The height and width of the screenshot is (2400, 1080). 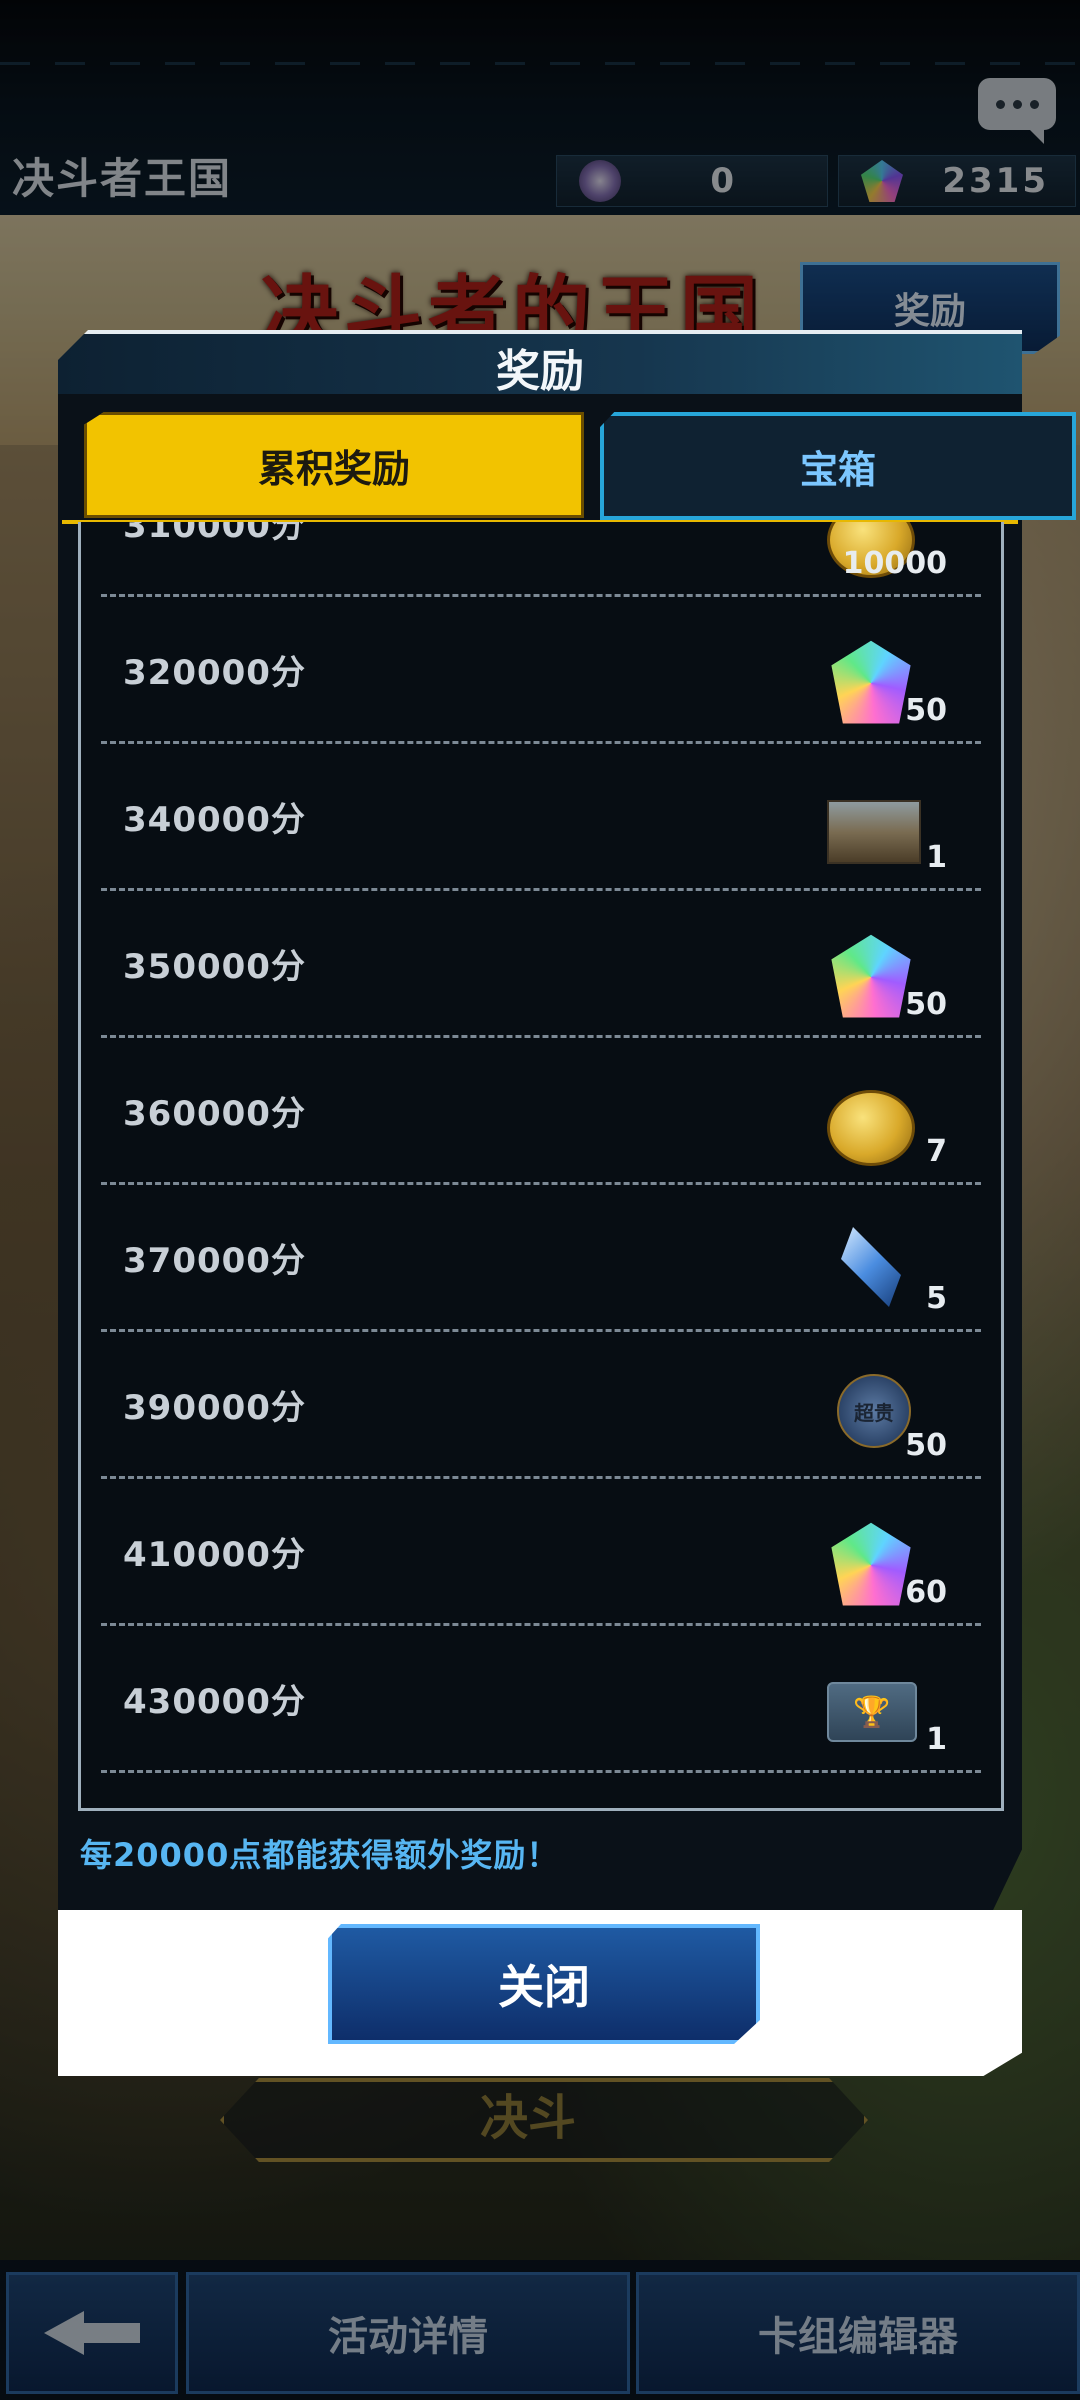 What do you see at coordinates (936, 1298) in the screenshot?
I see `reward-qty: 5` at bounding box center [936, 1298].